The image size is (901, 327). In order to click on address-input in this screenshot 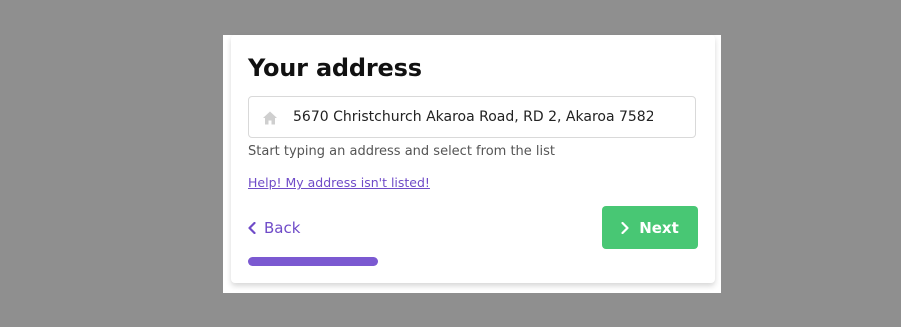, I will do `click(473, 117)`.